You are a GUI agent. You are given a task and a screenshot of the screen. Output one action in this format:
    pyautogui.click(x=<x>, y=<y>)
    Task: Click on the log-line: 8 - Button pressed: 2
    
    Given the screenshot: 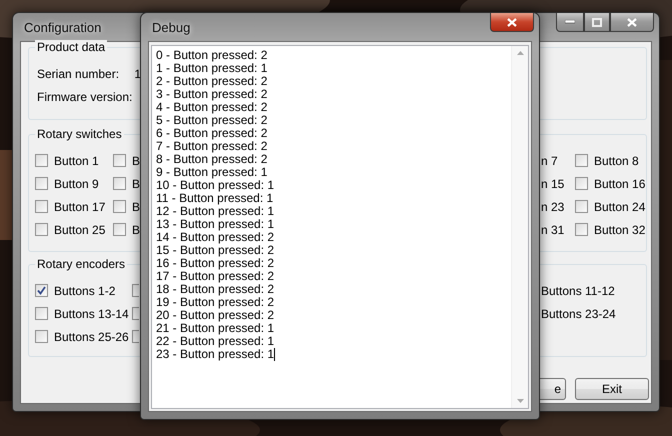 What is the action you would take?
    pyautogui.click(x=212, y=159)
    